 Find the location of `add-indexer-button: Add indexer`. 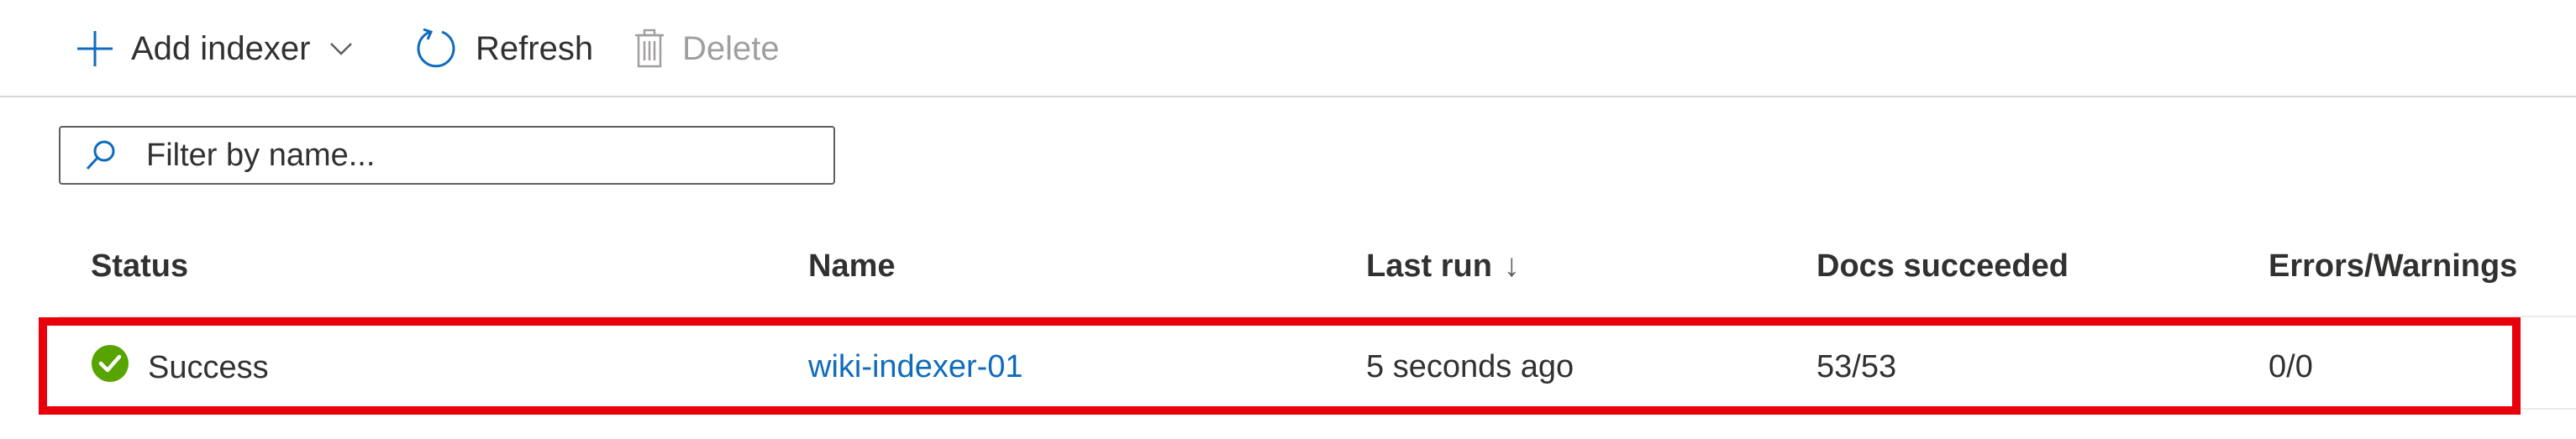

add-indexer-button: Add indexer is located at coordinates (214, 49).